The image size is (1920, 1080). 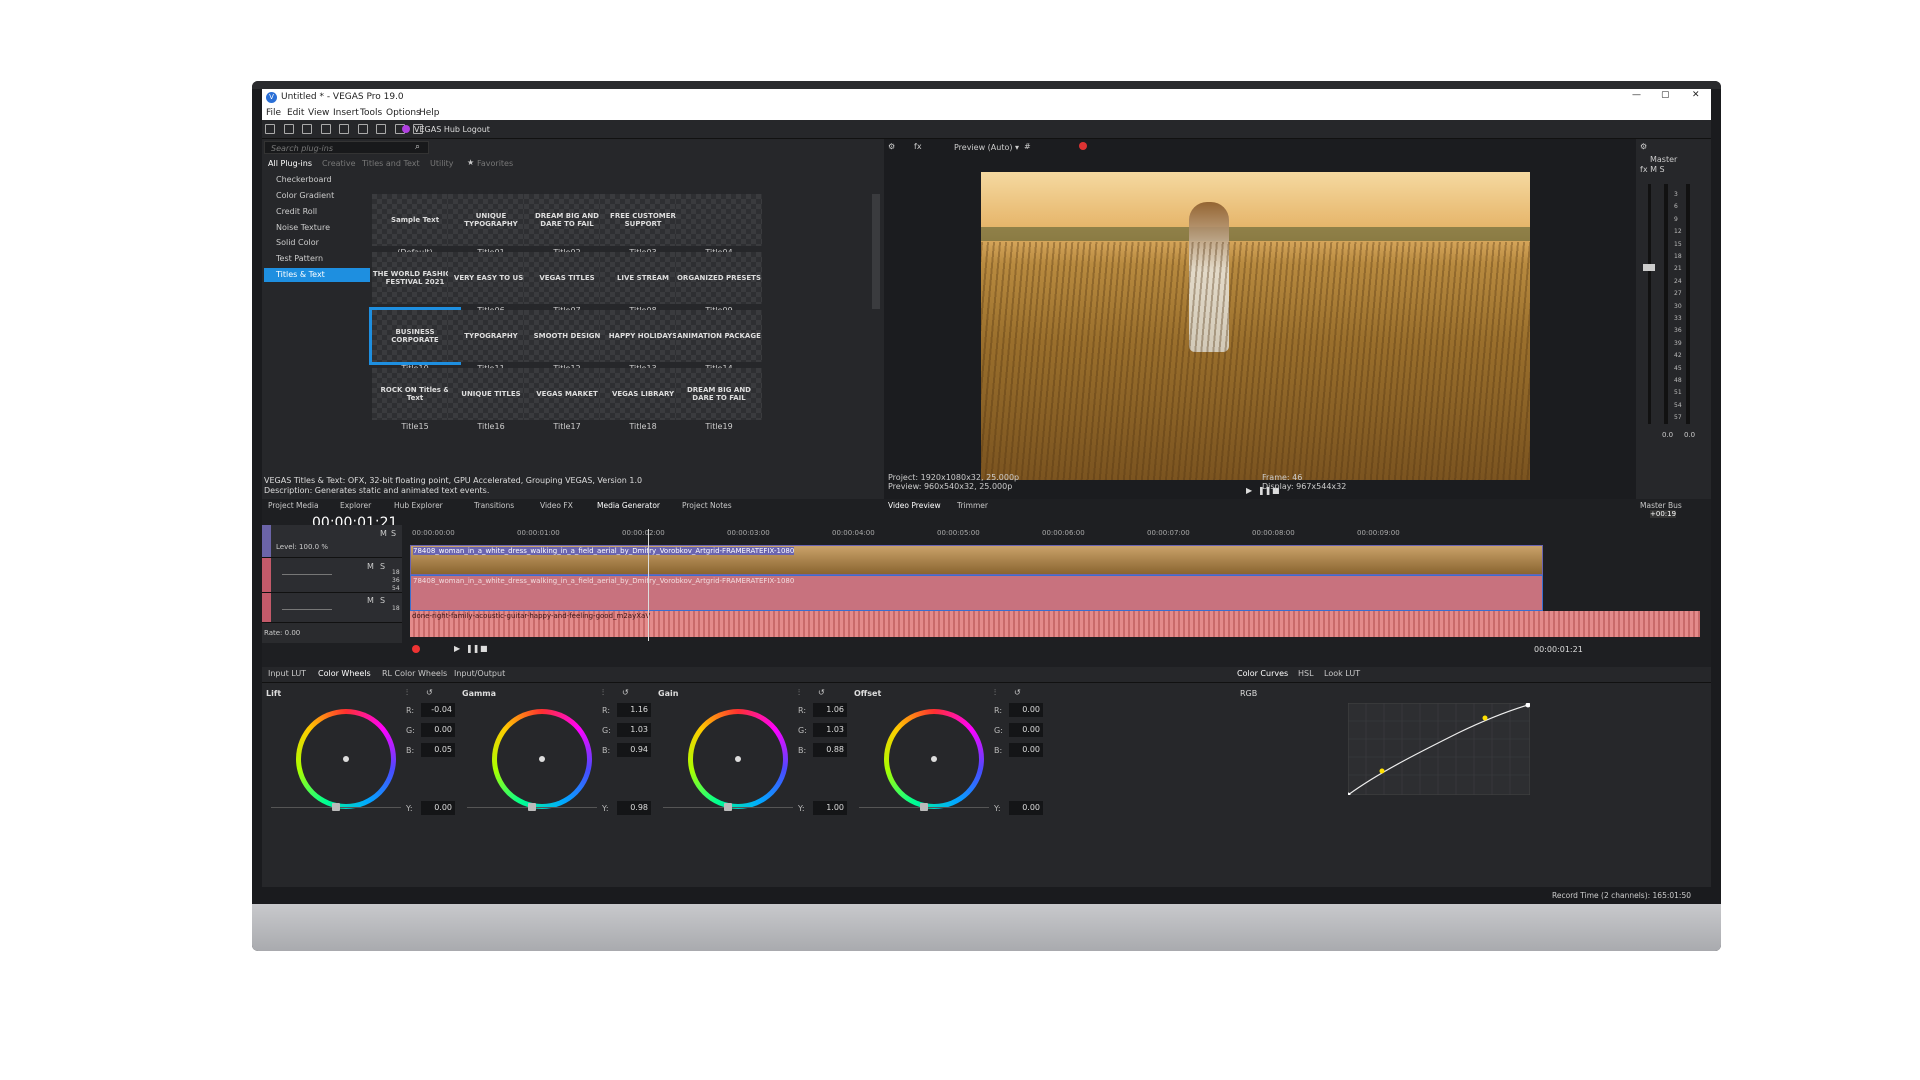 I want to click on new-icon, so click(x=270, y=129).